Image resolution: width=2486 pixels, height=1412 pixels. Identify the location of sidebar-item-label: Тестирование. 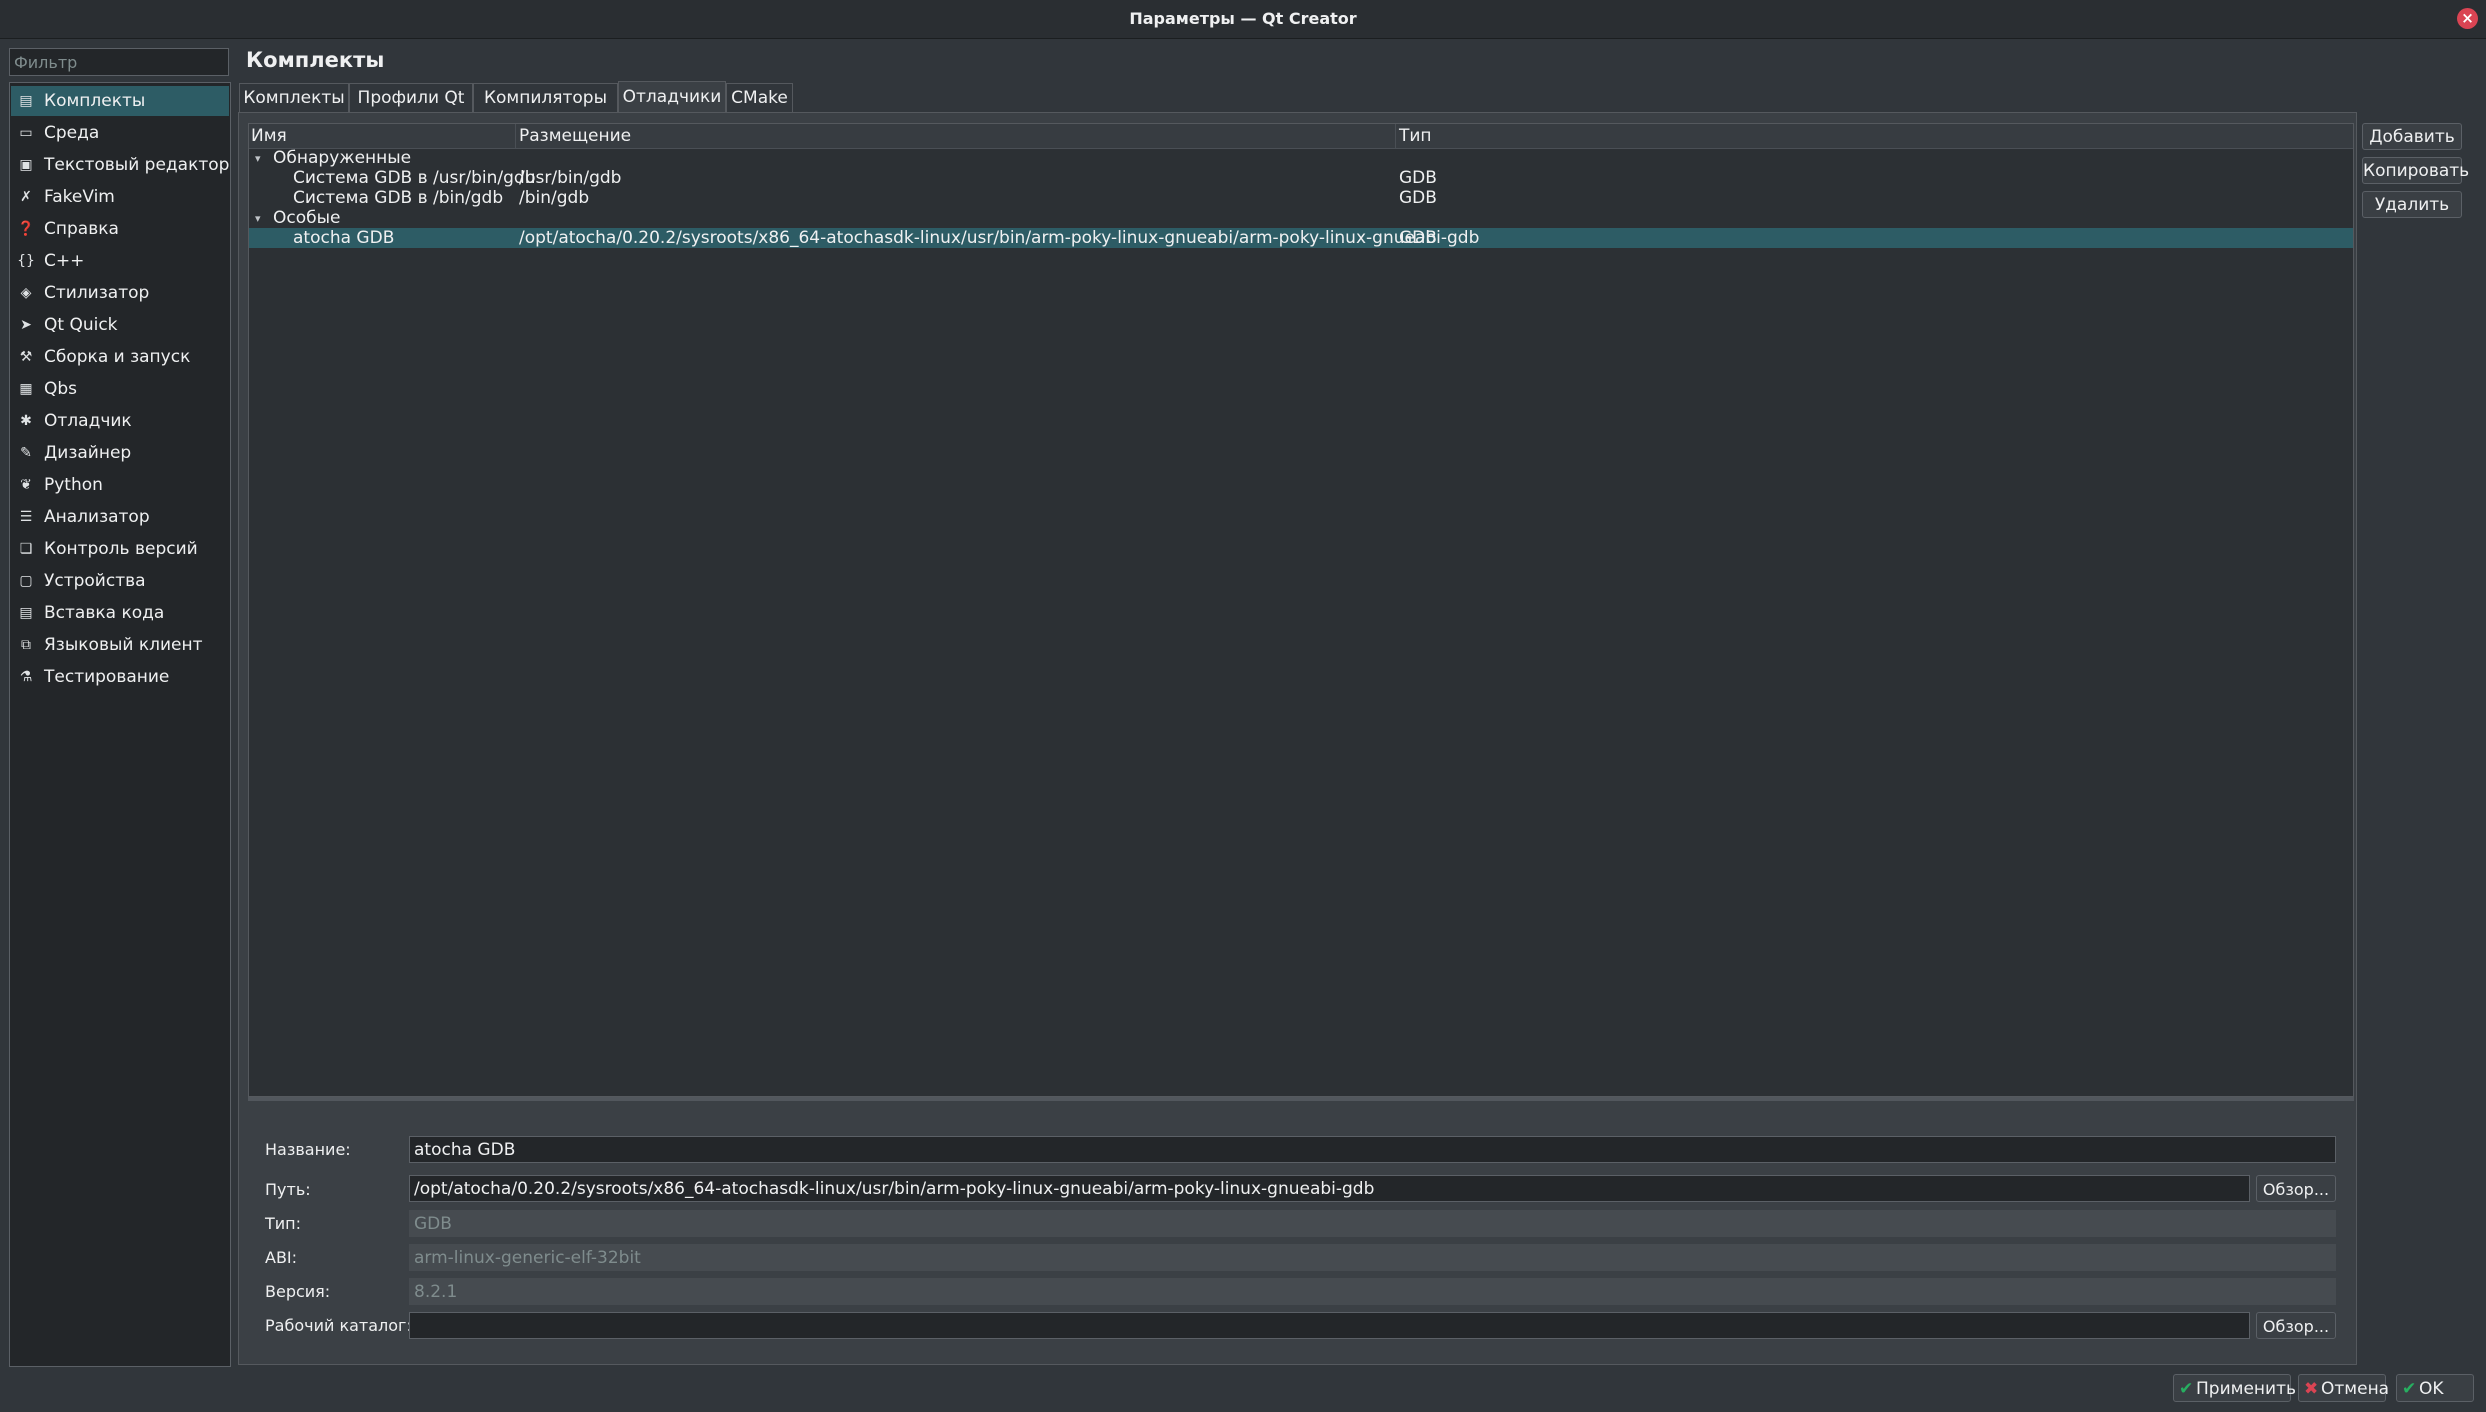
(107, 677).